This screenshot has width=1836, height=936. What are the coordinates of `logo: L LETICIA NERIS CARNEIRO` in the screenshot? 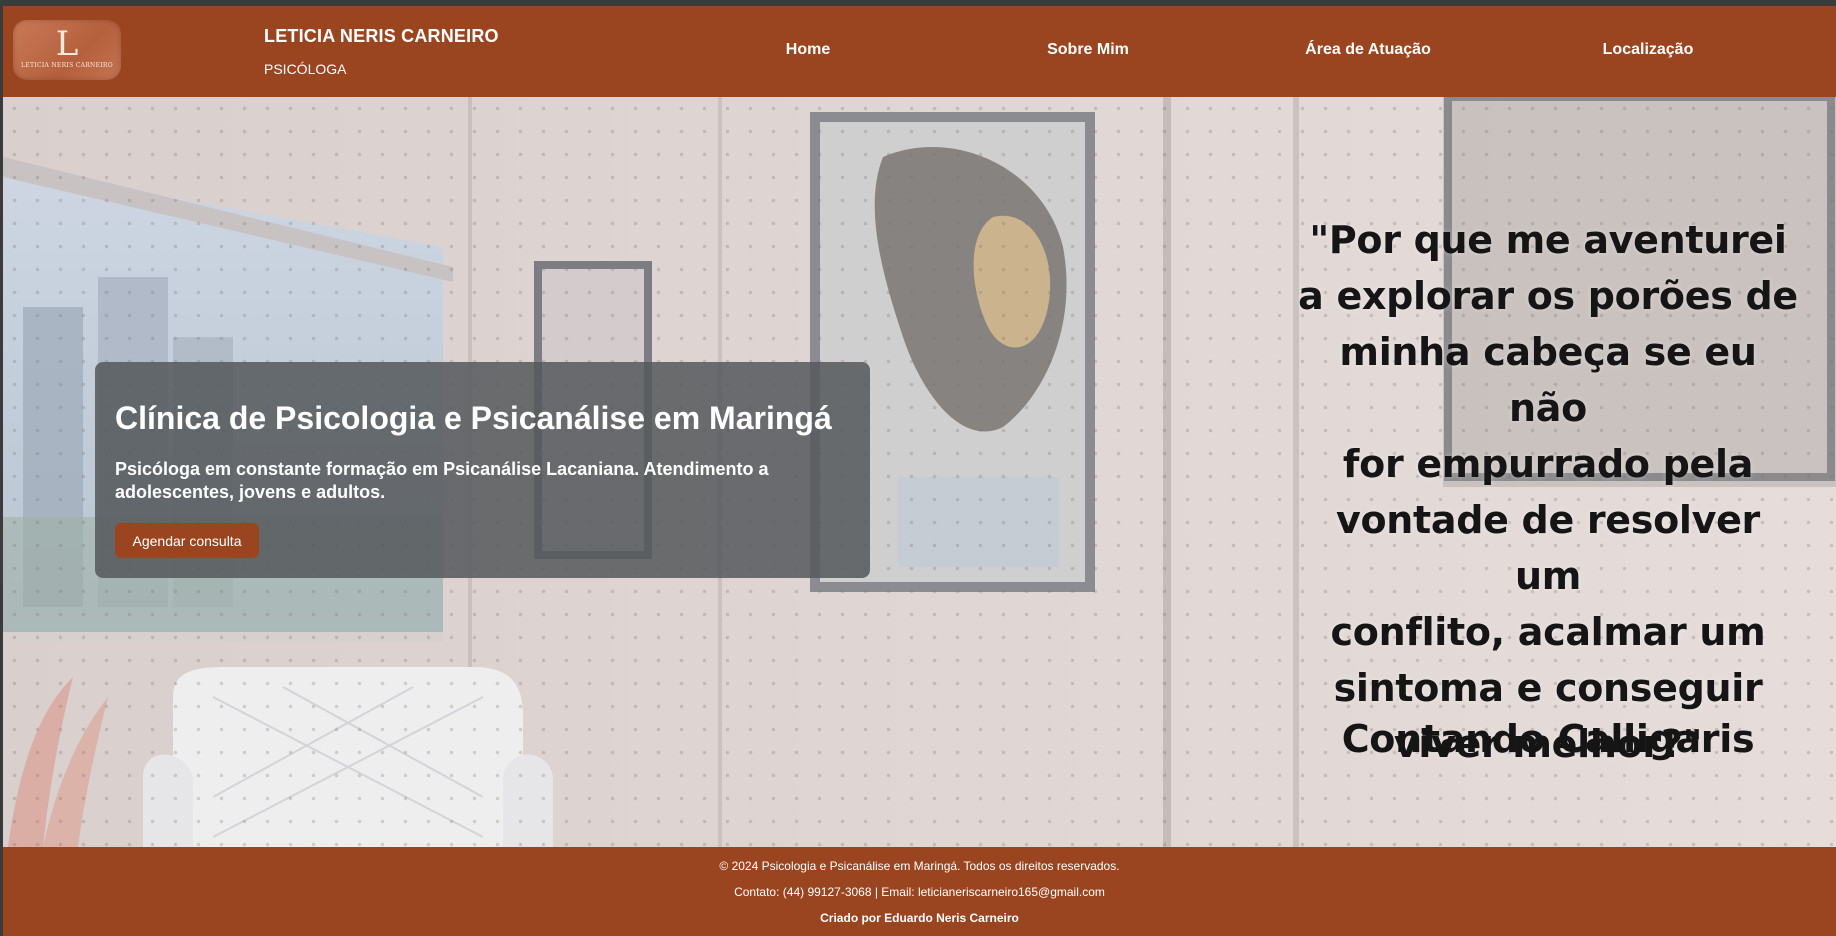 It's located at (67, 50).